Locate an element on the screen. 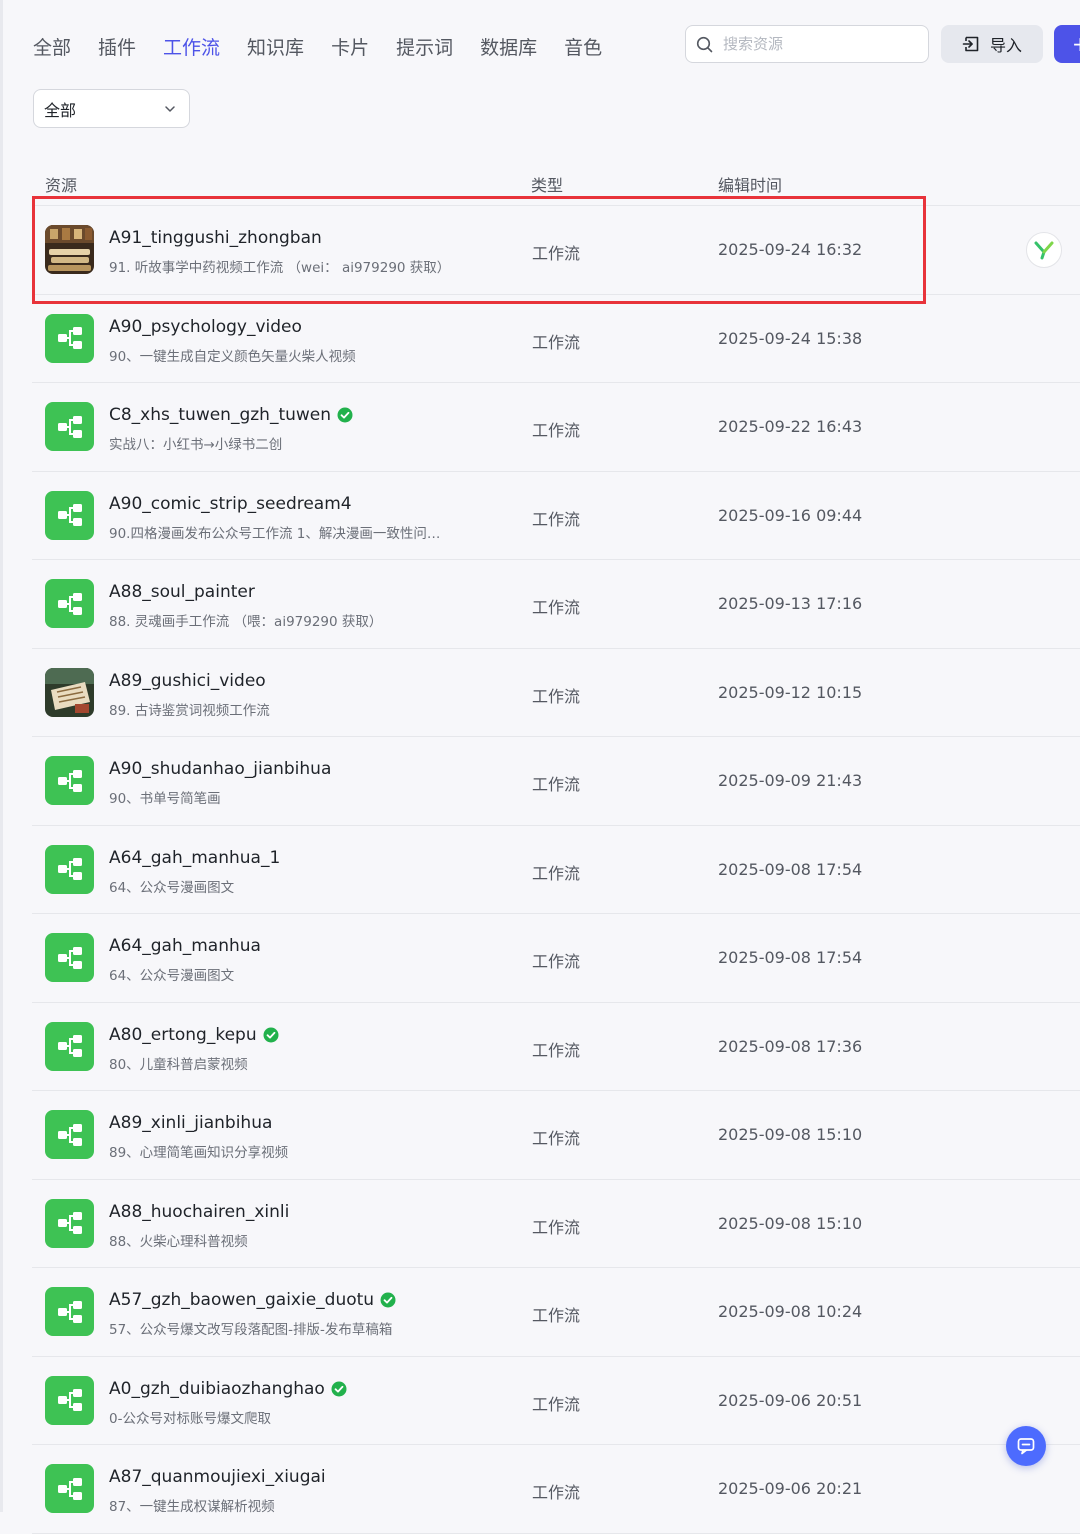 The height and width of the screenshot is (1534, 1080). resource-edit-time: 2025-09-24 15:38 is located at coordinates (790, 338).